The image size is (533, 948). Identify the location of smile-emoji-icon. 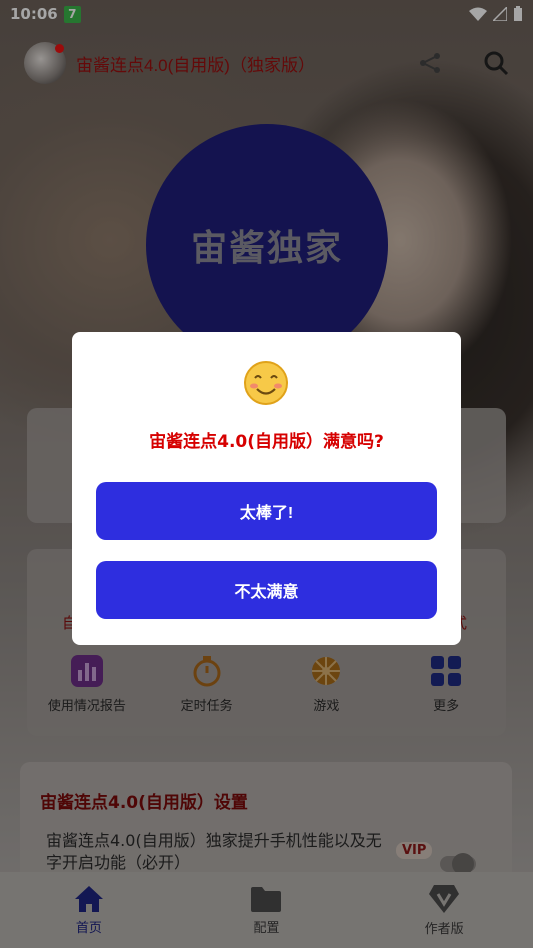
(266, 383).